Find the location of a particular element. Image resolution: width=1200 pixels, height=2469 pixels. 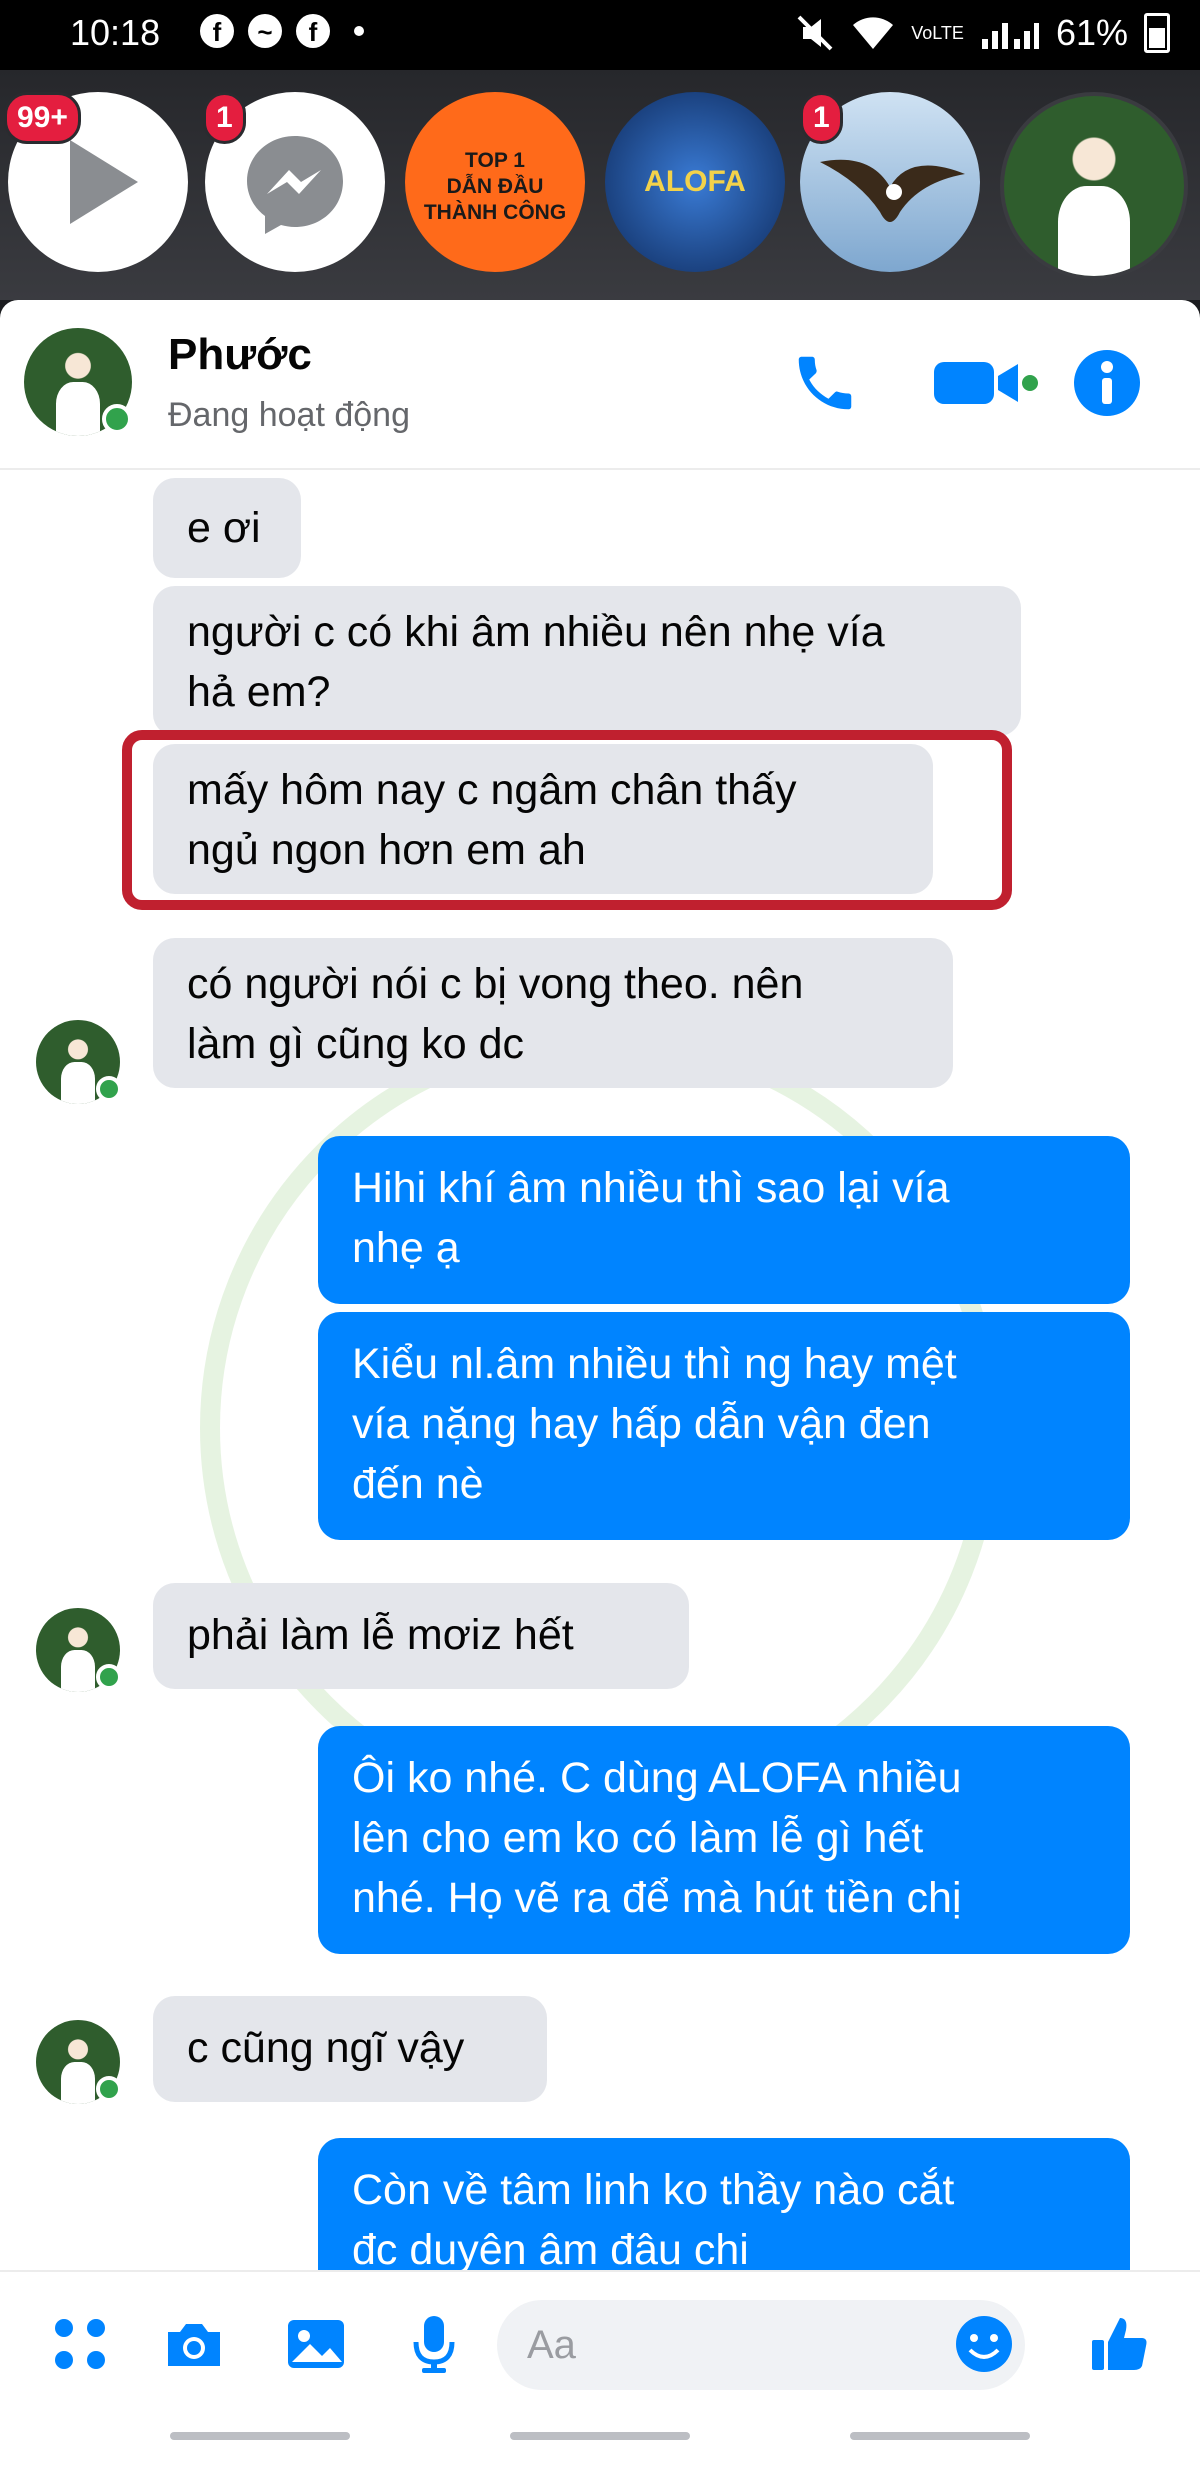

message-line: nhẹ ạ is located at coordinates (406, 1248).